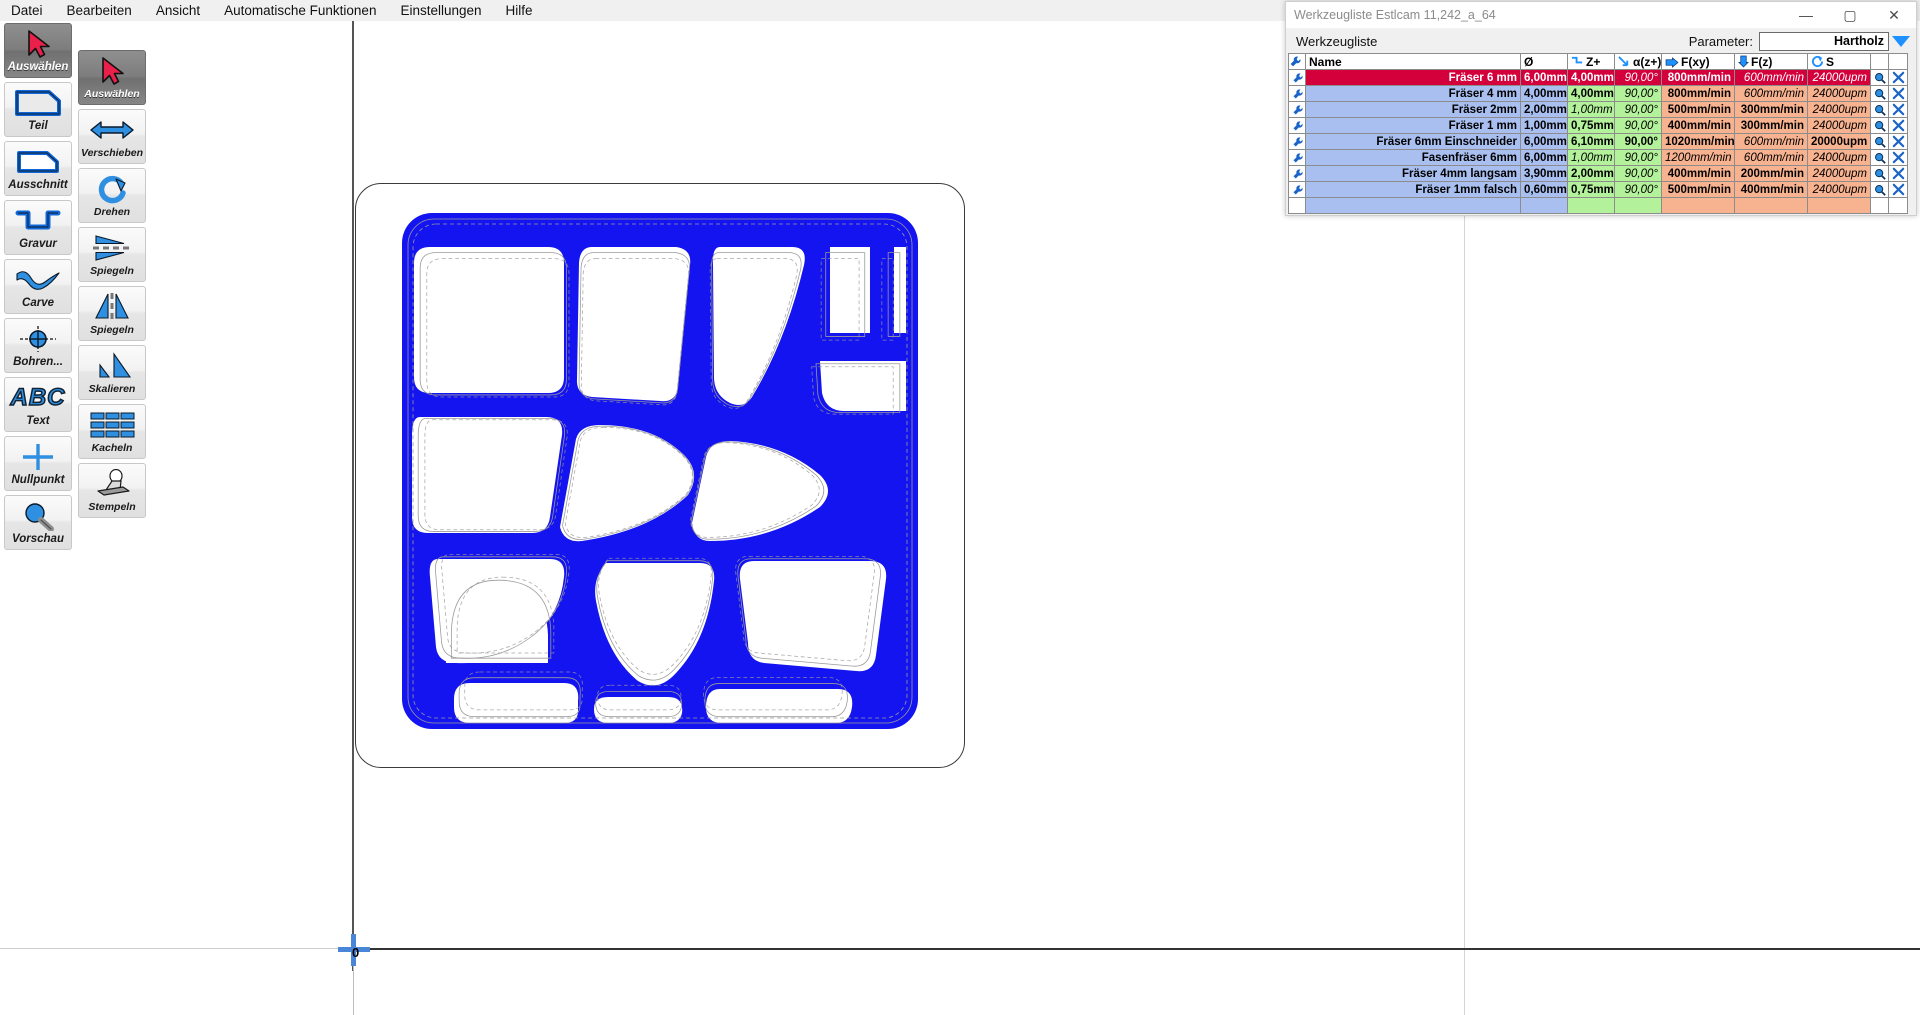 The image size is (1920, 1015). I want to click on minimize-icon: —, so click(1806, 15).